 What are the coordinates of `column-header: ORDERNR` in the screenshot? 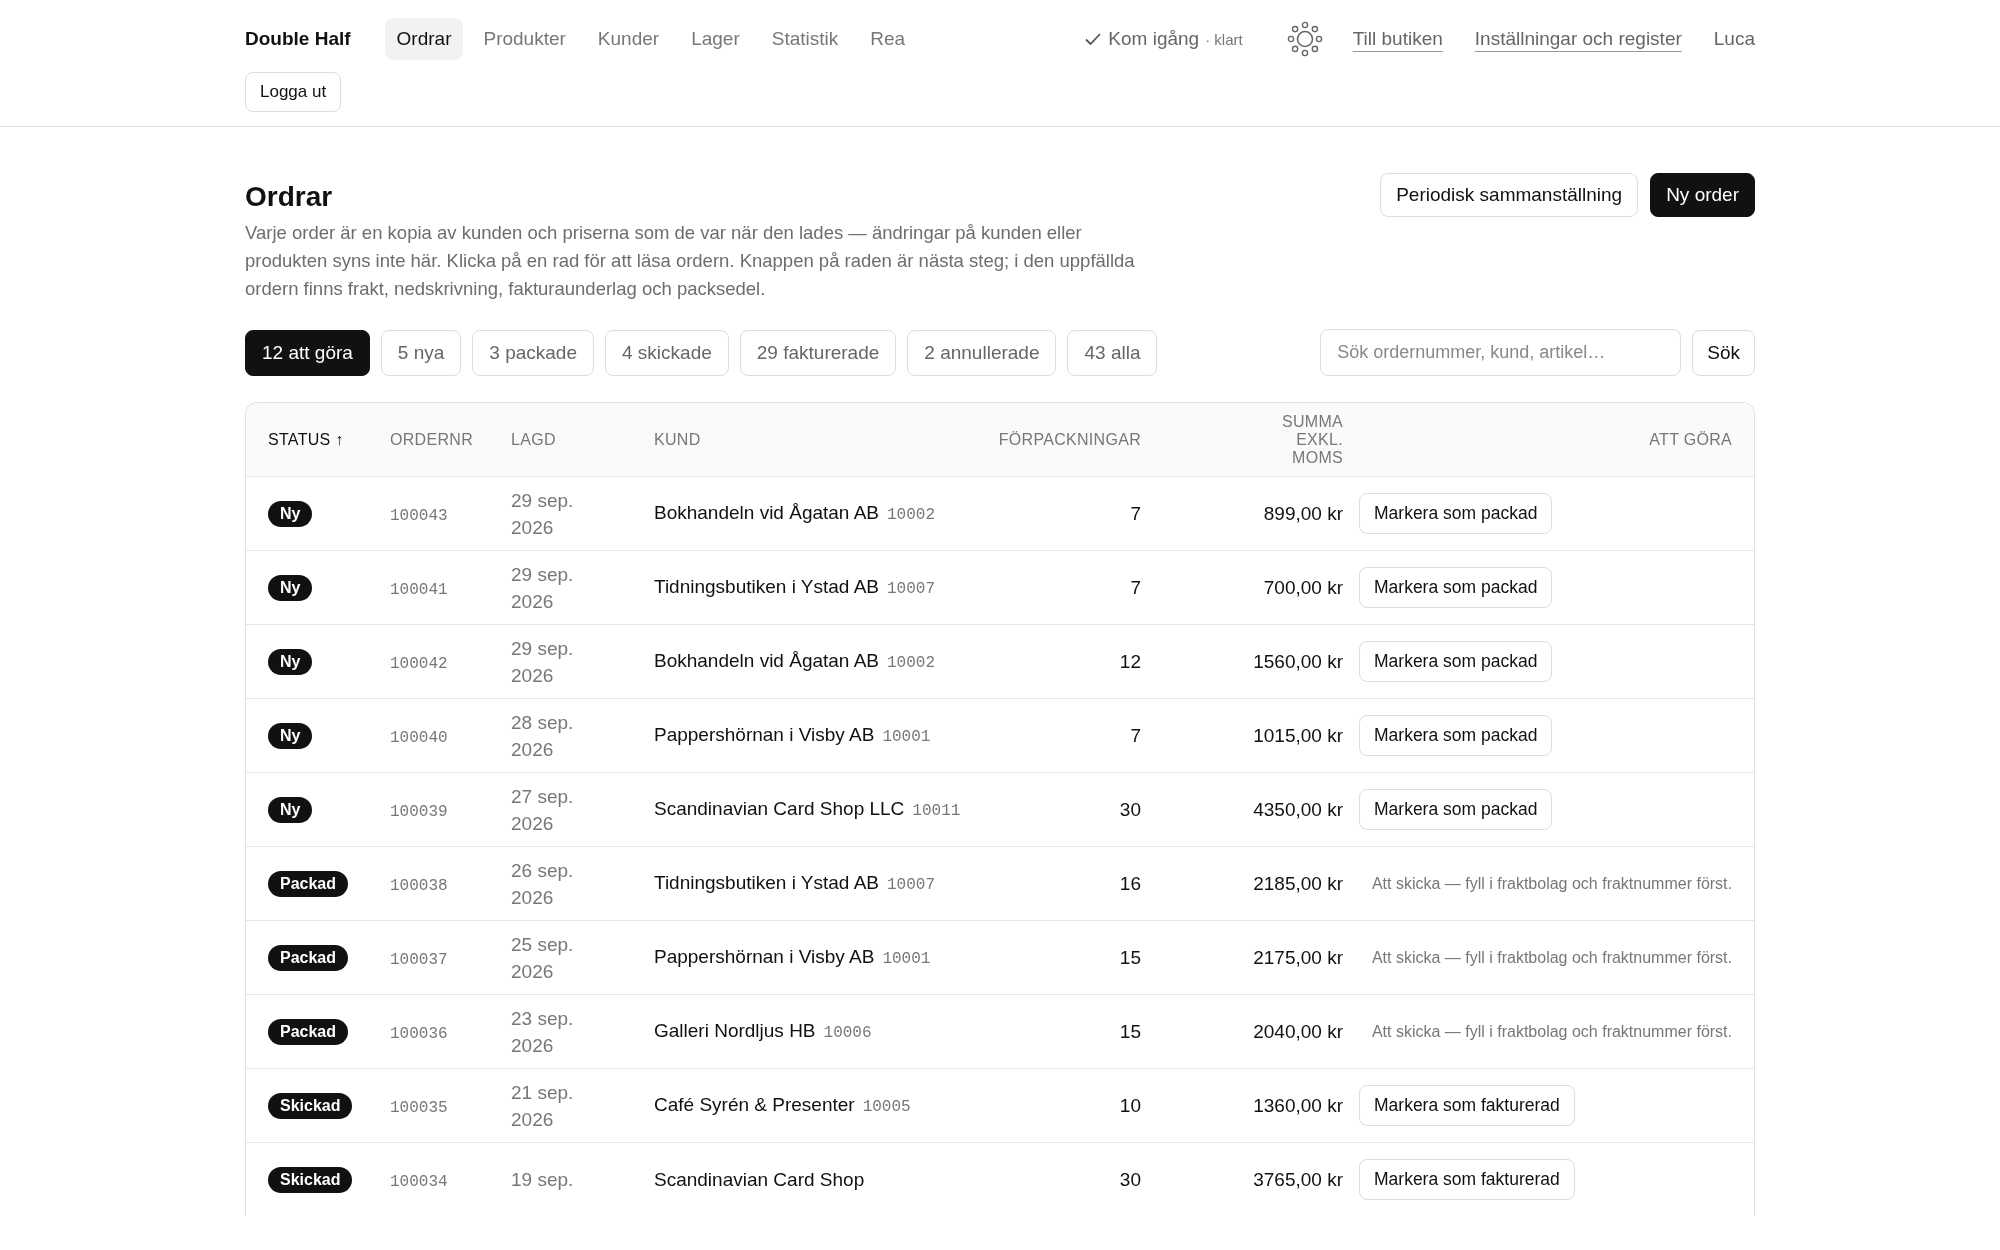 It's located at (431, 439).